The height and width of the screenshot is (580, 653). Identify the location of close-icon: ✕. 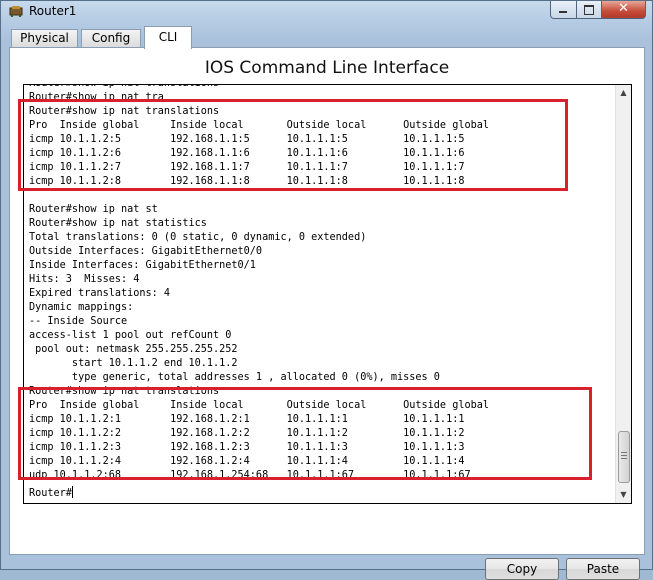
(623, 8).